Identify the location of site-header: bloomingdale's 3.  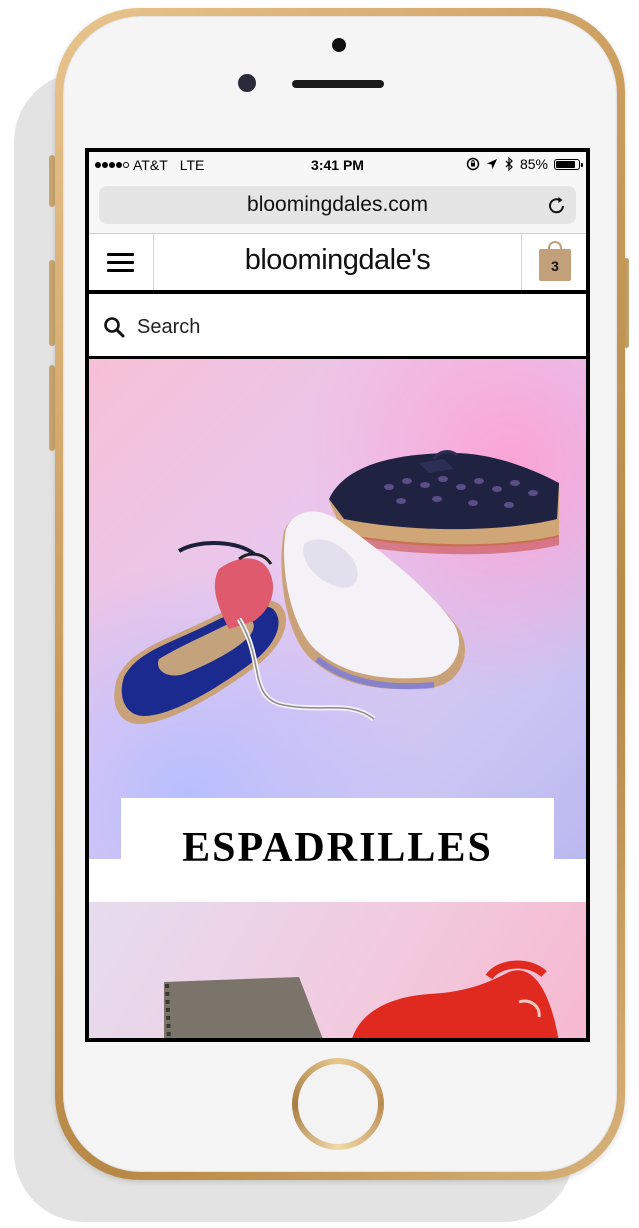
(337, 264).